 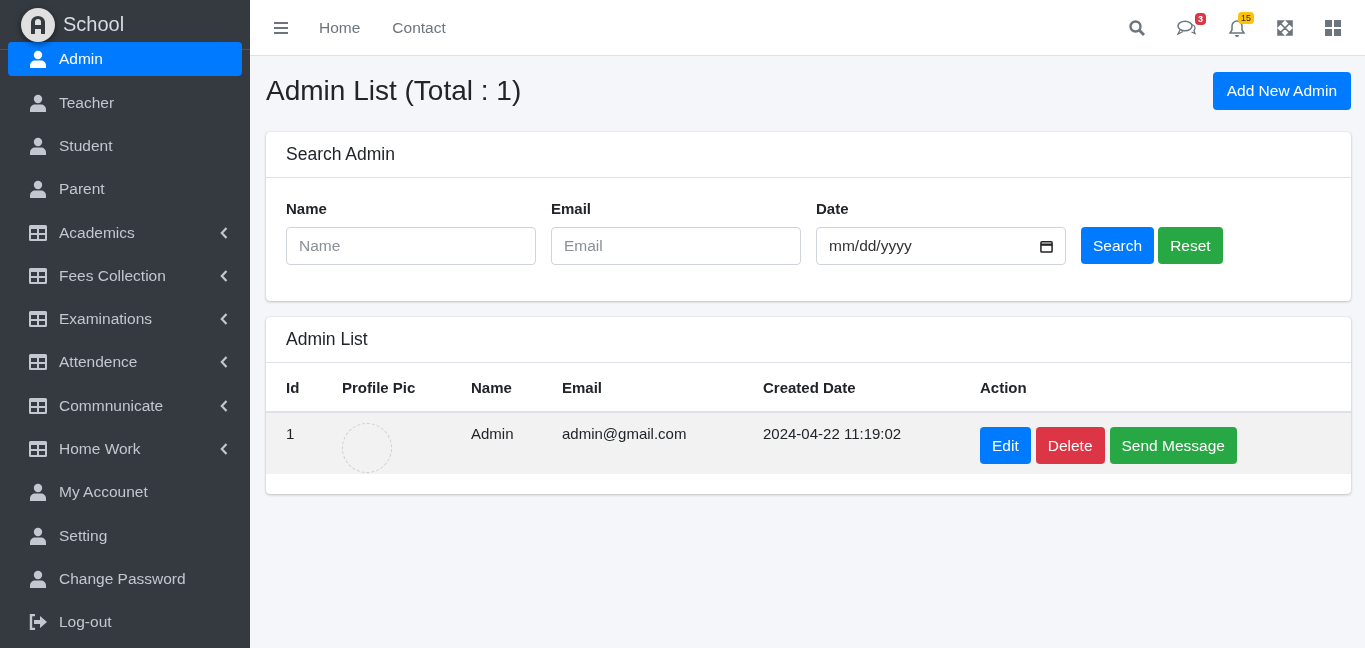 I want to click on sidebar-item: Academics, so click(x=125, y=233).